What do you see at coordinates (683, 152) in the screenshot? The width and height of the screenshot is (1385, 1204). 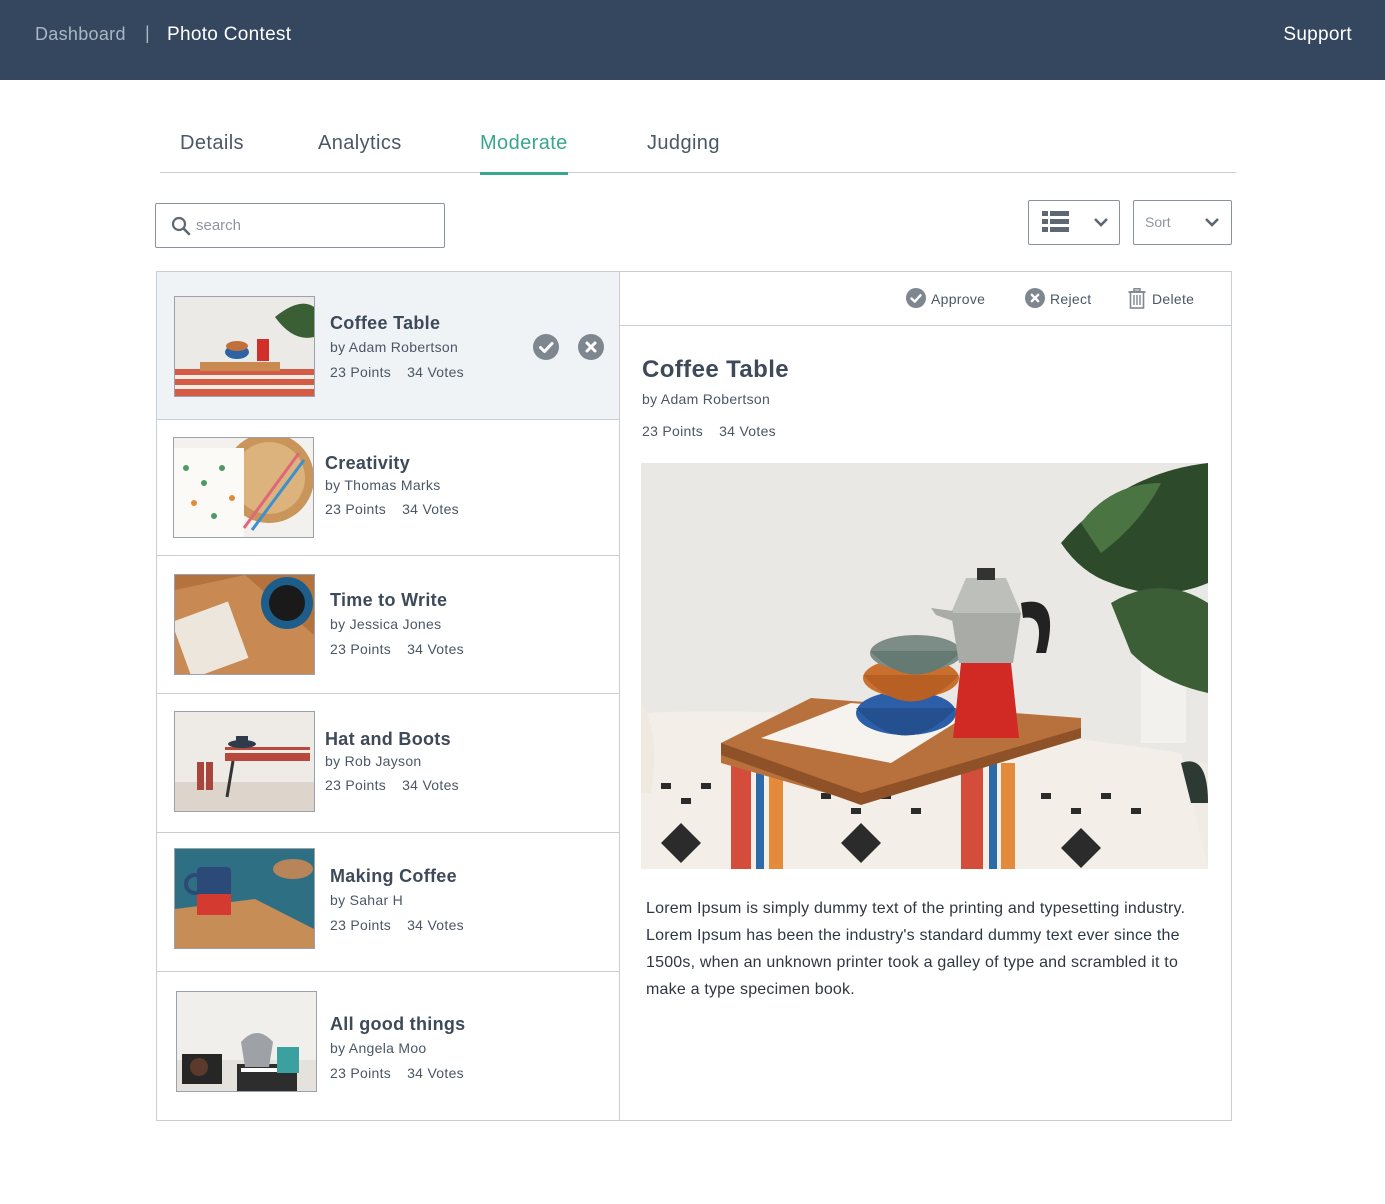 I see `tab-judging: Judging` at bounding box center [683, 152].